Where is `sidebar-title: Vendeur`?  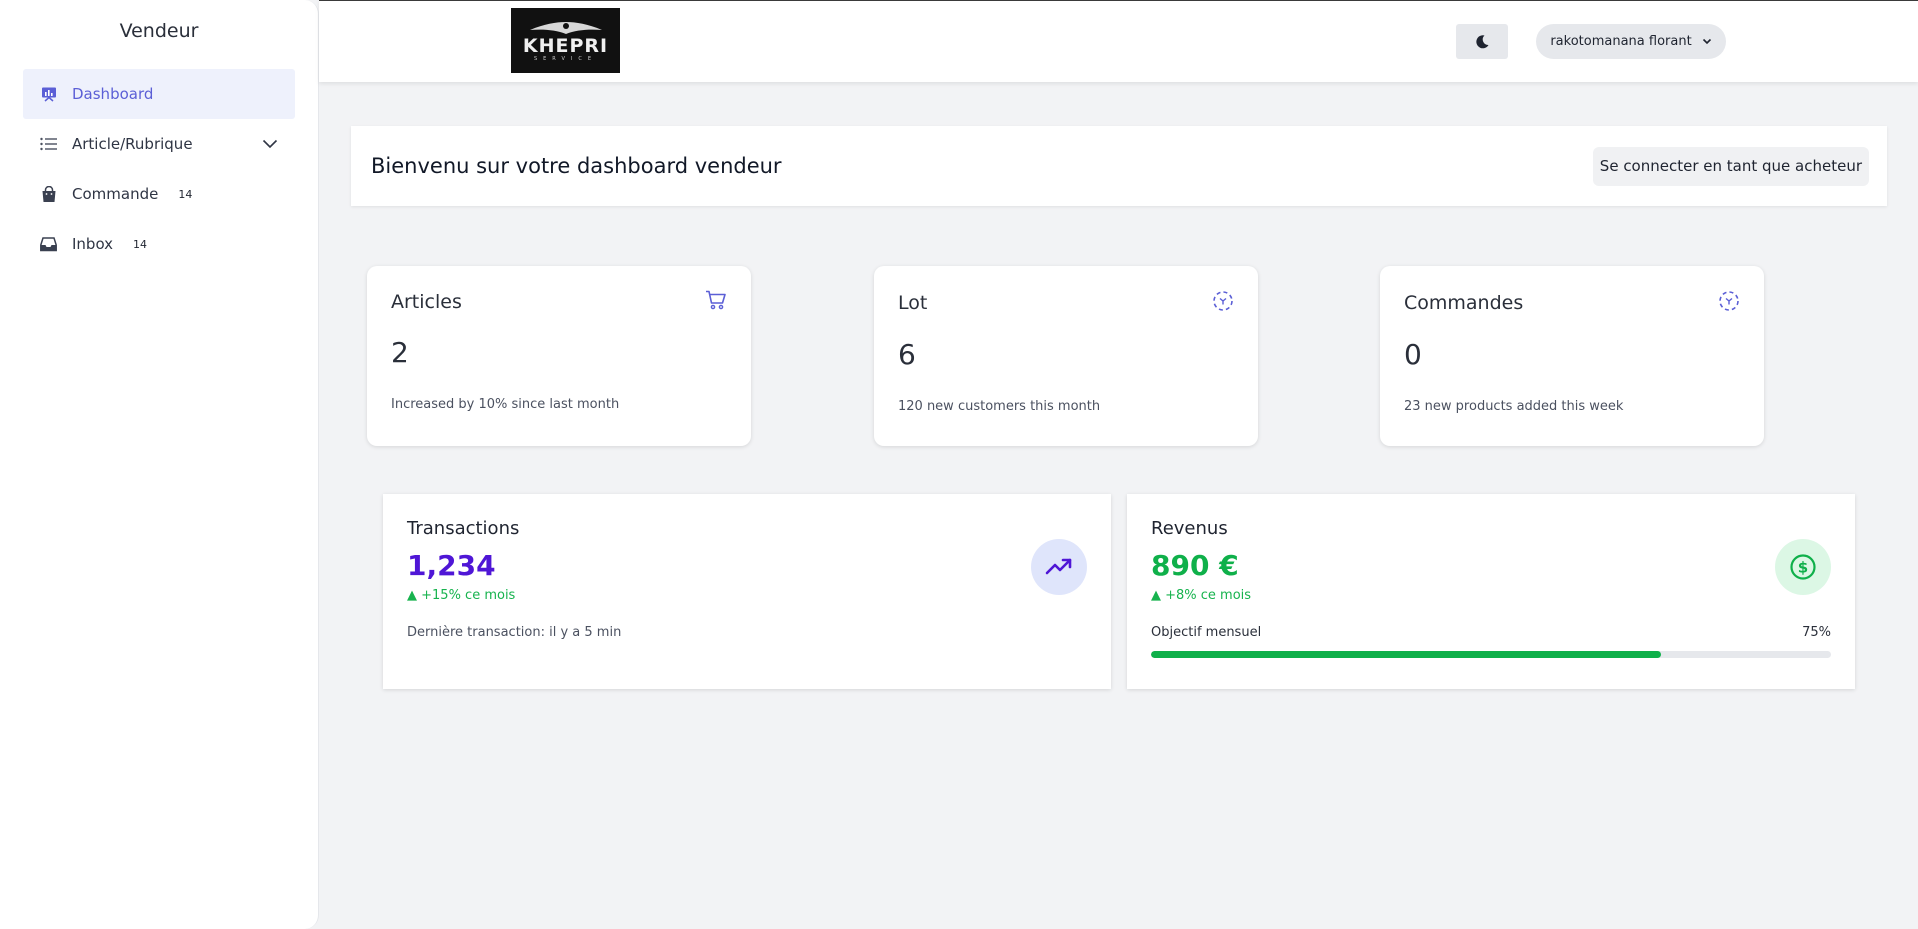
sidebar-title: Vendeur is located at coordinates (159, 31).